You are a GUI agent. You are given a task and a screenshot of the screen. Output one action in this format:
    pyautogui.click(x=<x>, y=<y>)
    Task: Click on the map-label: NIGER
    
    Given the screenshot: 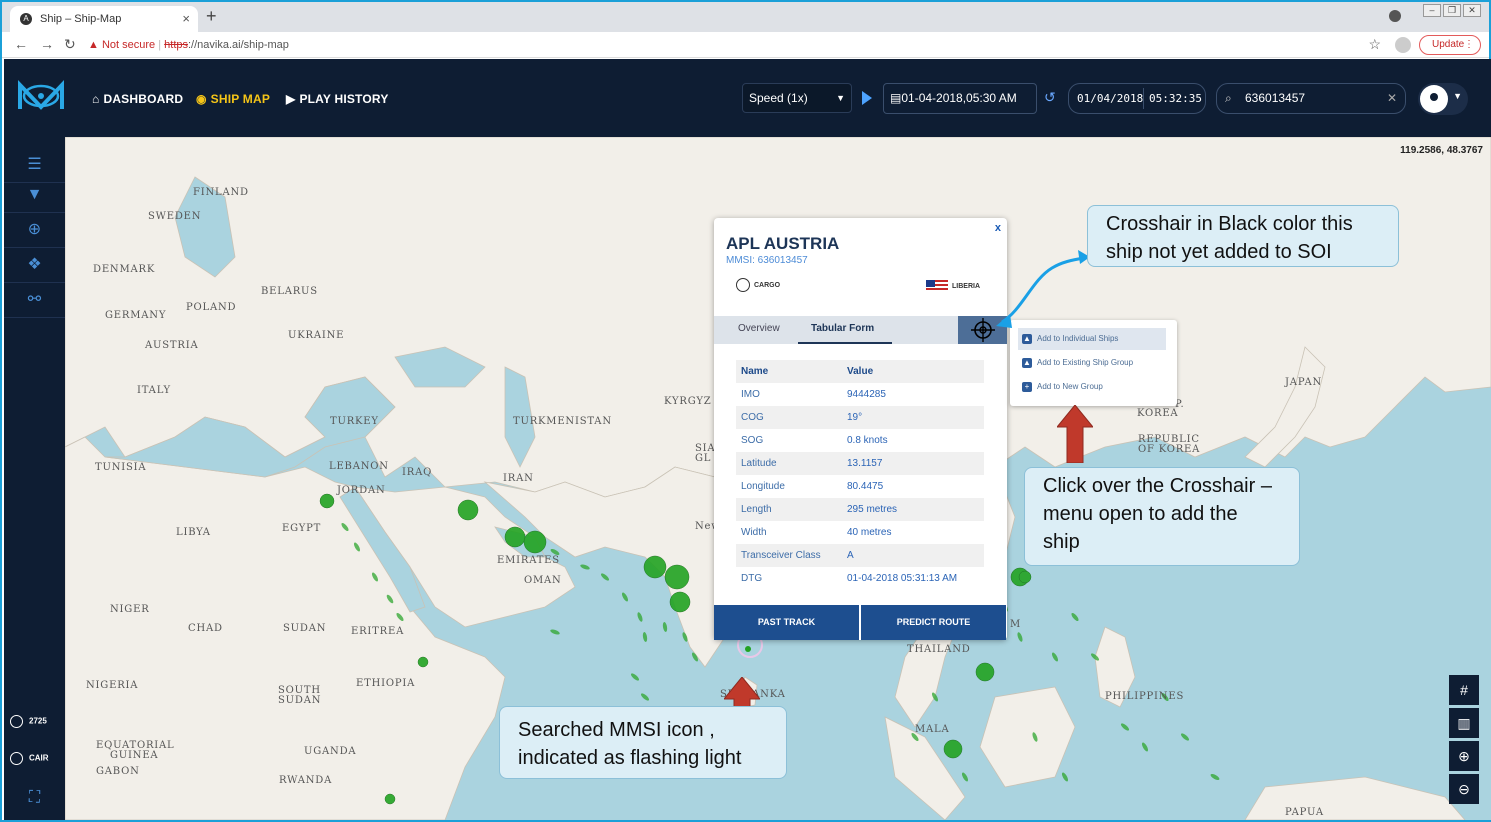 What is the action you would take?
    pyautogui.click(x=130, y=609)
    